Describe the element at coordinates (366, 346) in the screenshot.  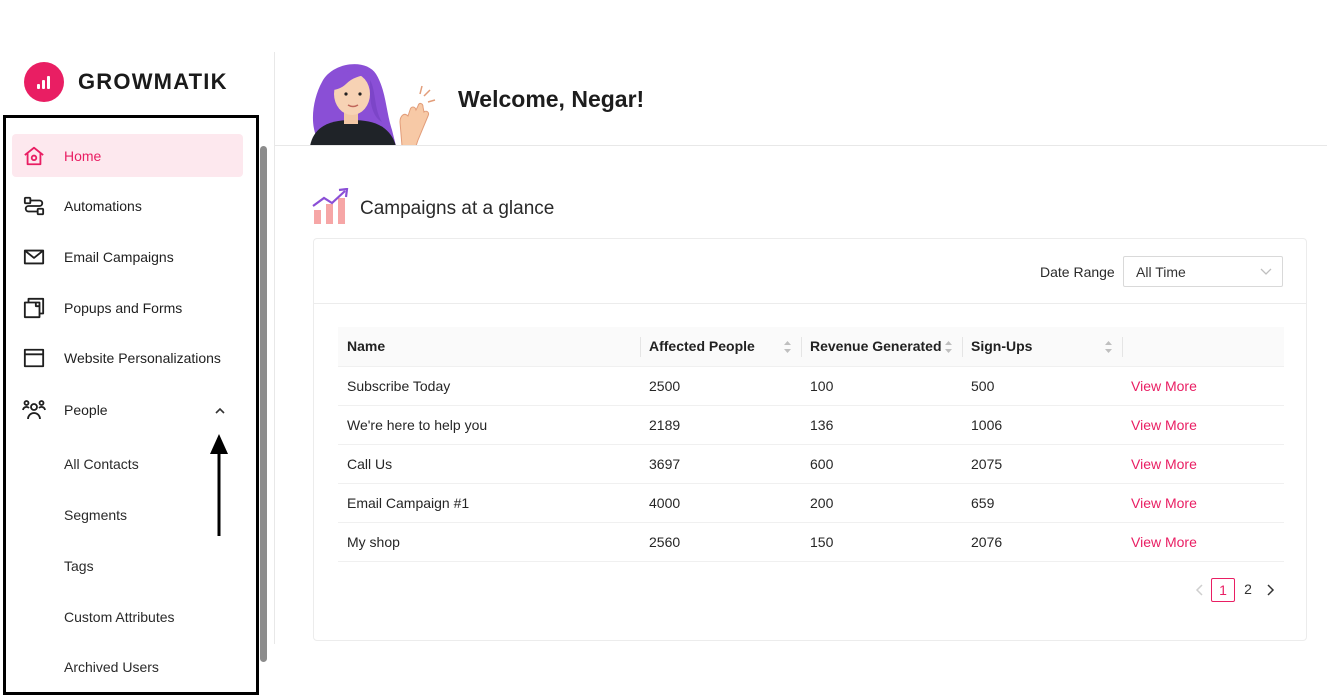
I see `column-header-name: Name` at that location.